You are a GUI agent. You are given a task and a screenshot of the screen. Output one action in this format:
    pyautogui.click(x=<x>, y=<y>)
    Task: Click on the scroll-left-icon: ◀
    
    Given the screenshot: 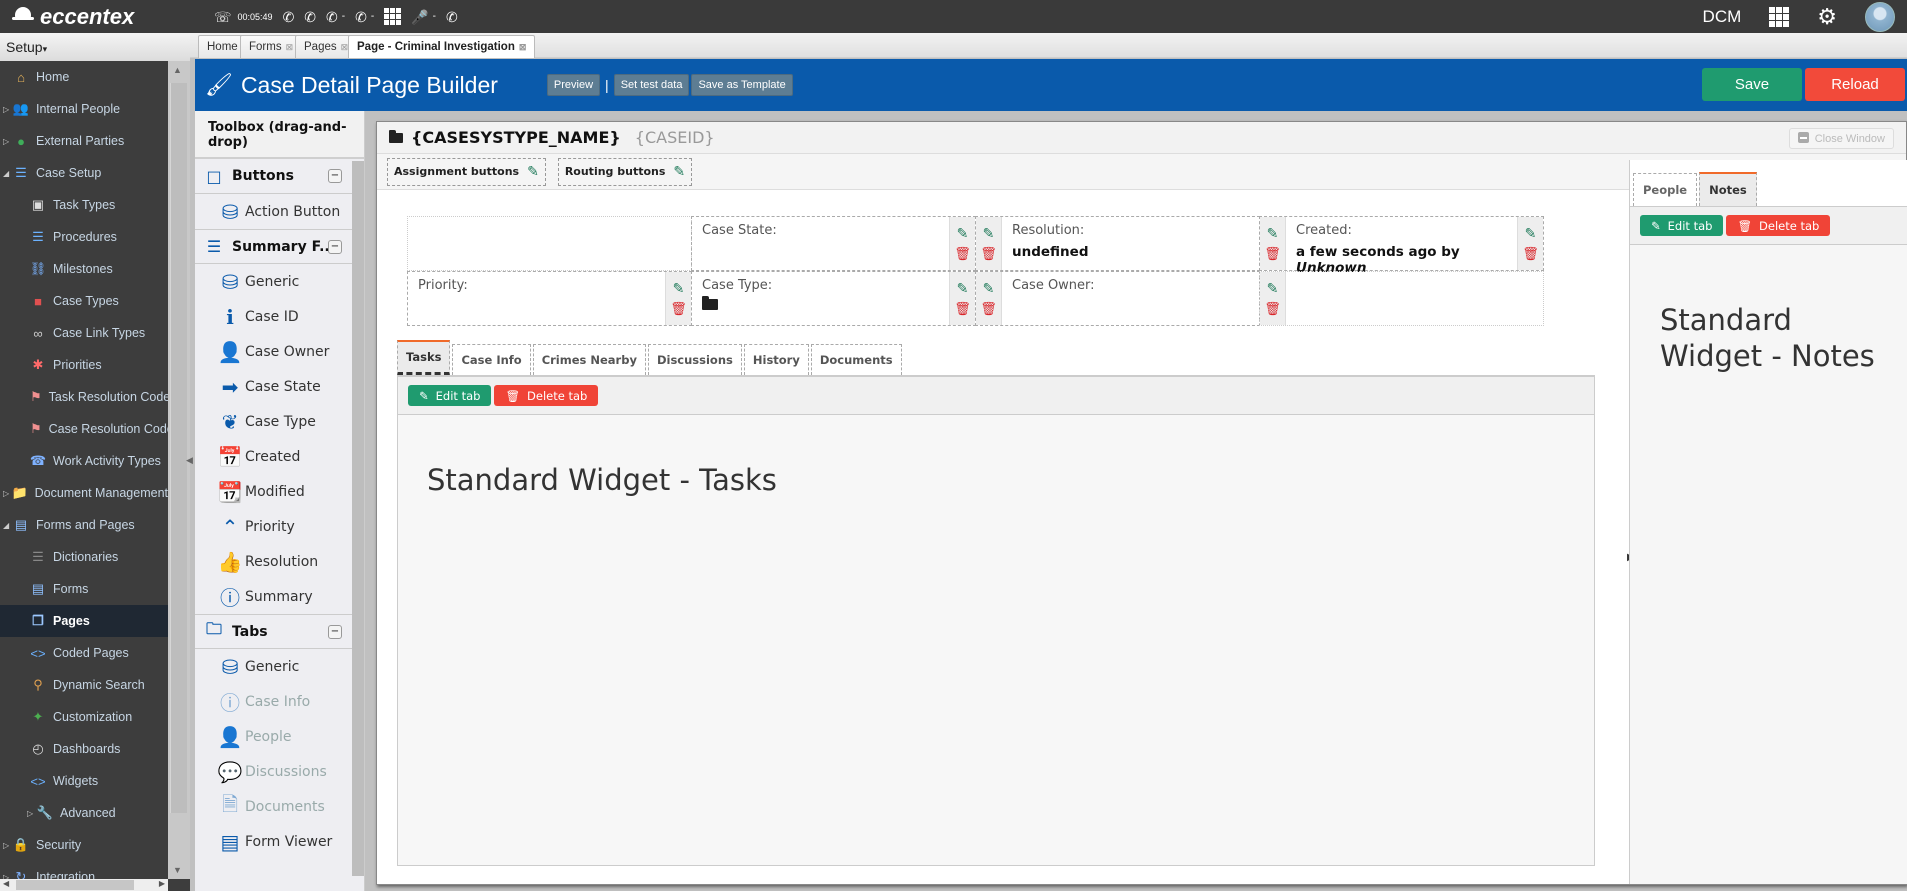 What is the action you would take?
    pyautogui.click(x=6, y=883)
    